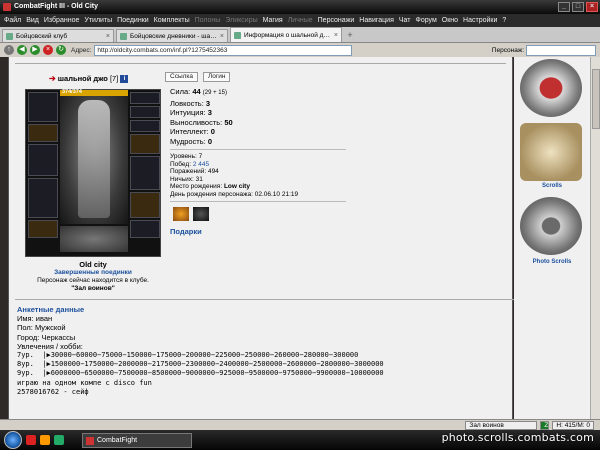 The image size is (600, 450). I want to click on location-text: Персонаж сейчас находится в клубе., so click(93, 280).